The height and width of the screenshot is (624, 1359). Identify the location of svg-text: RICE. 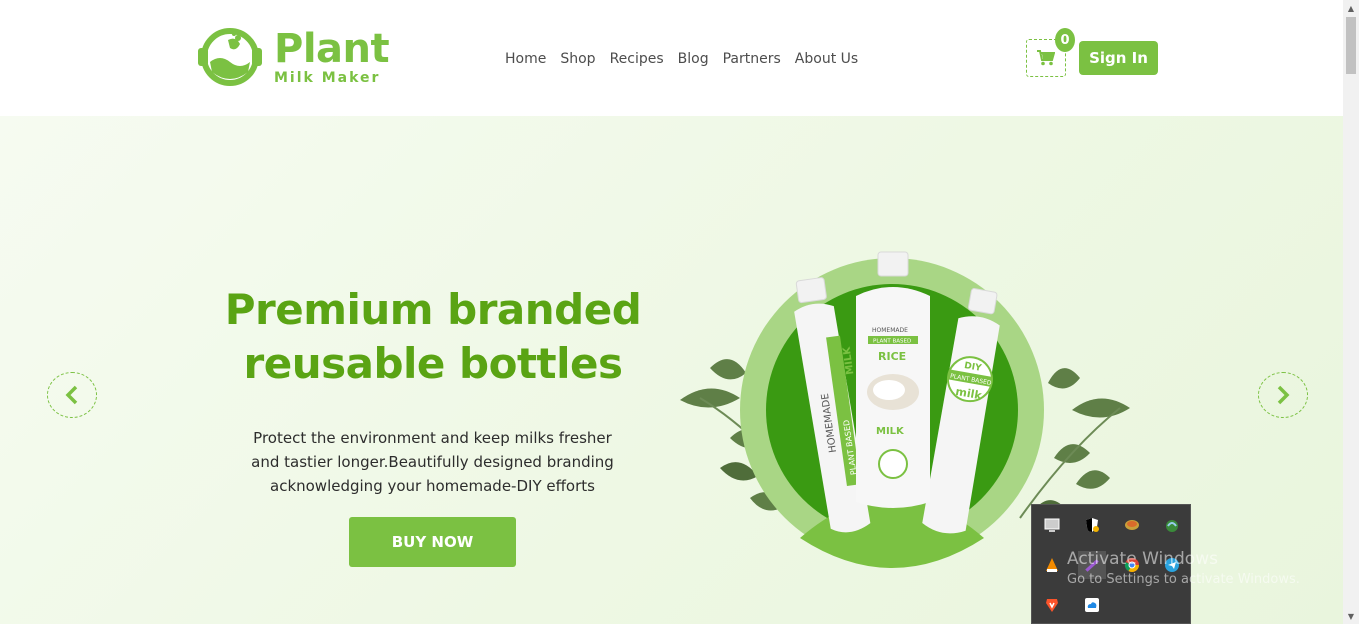
(892, 356).